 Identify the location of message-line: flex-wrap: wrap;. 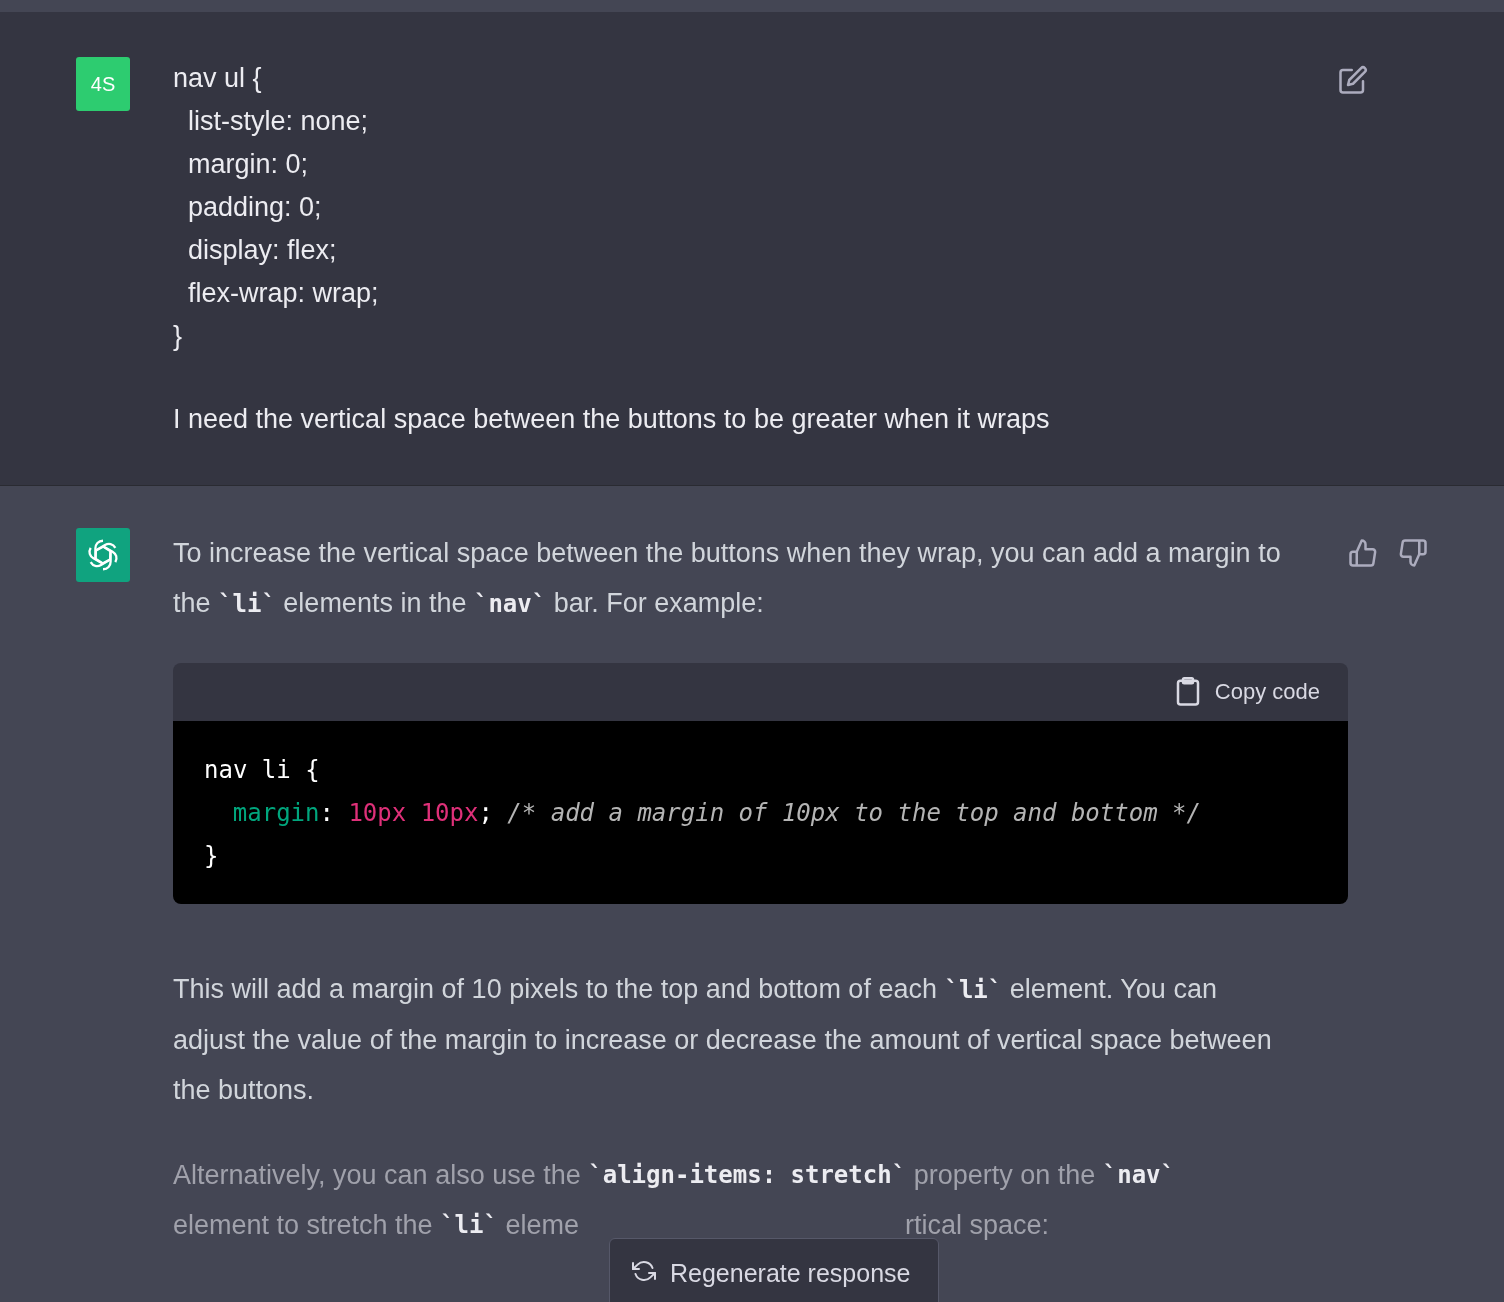
(283, 293).